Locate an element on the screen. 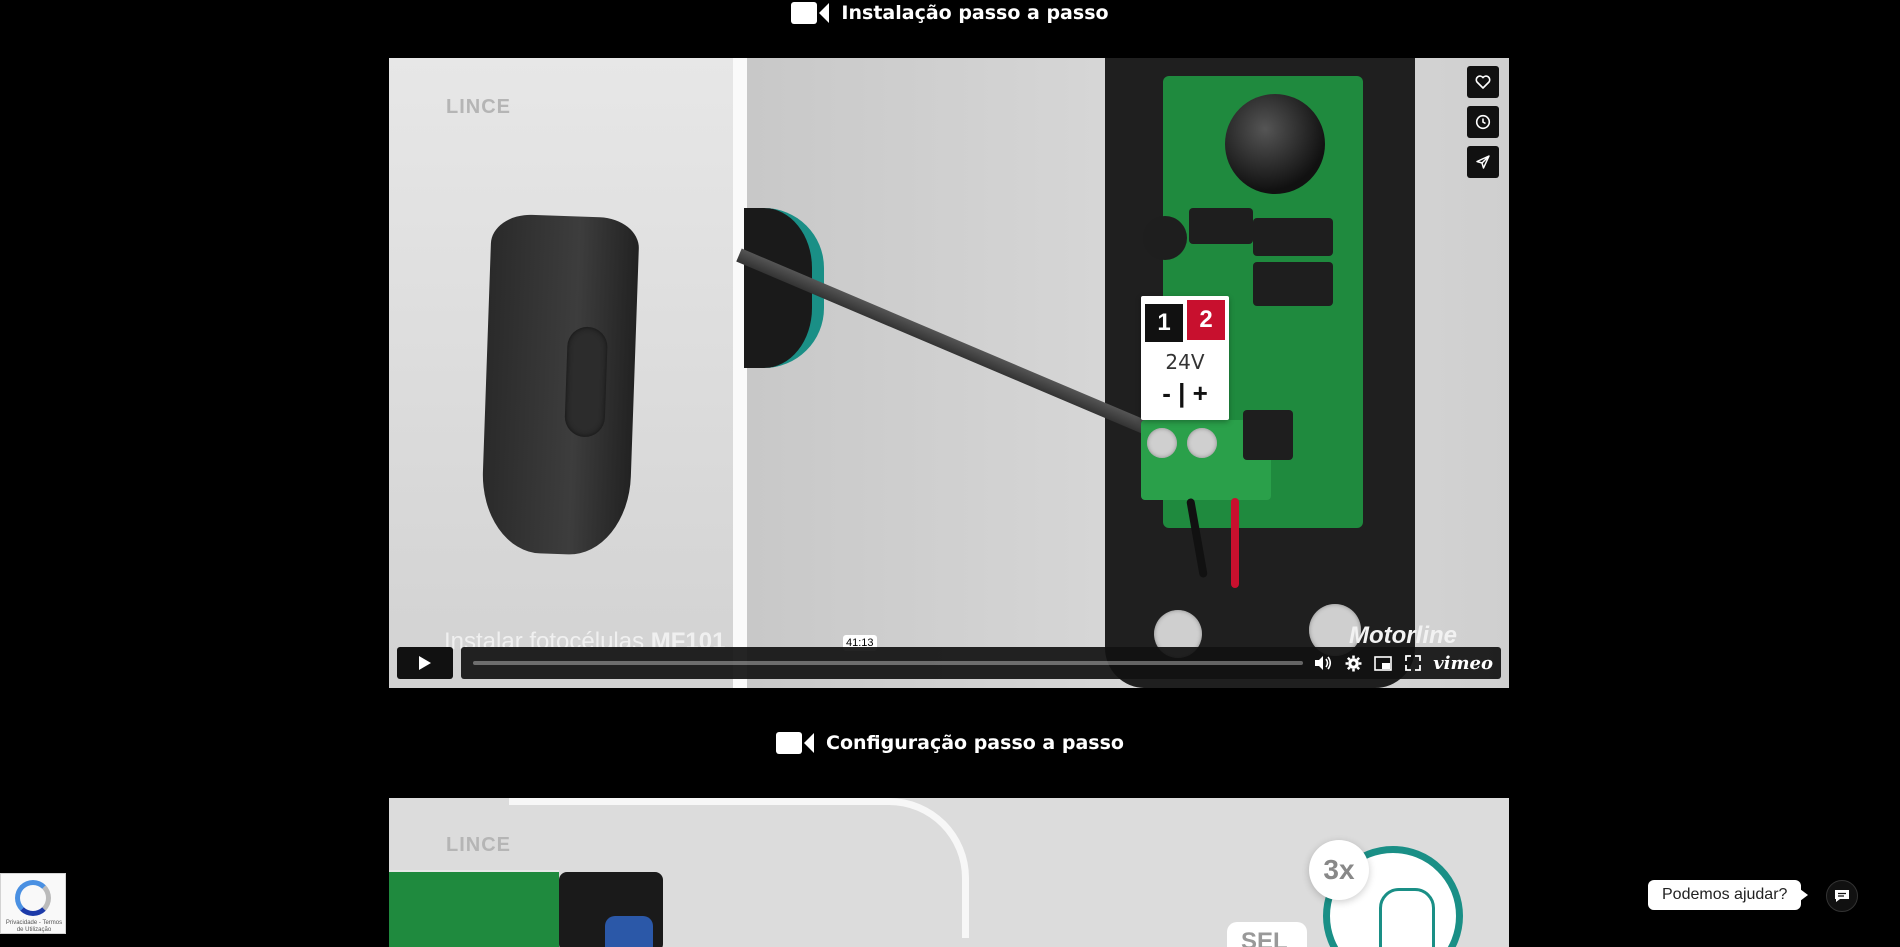 This screenshot has width=1900, height=947. heart-icon is located at coordinates (1483, 82).